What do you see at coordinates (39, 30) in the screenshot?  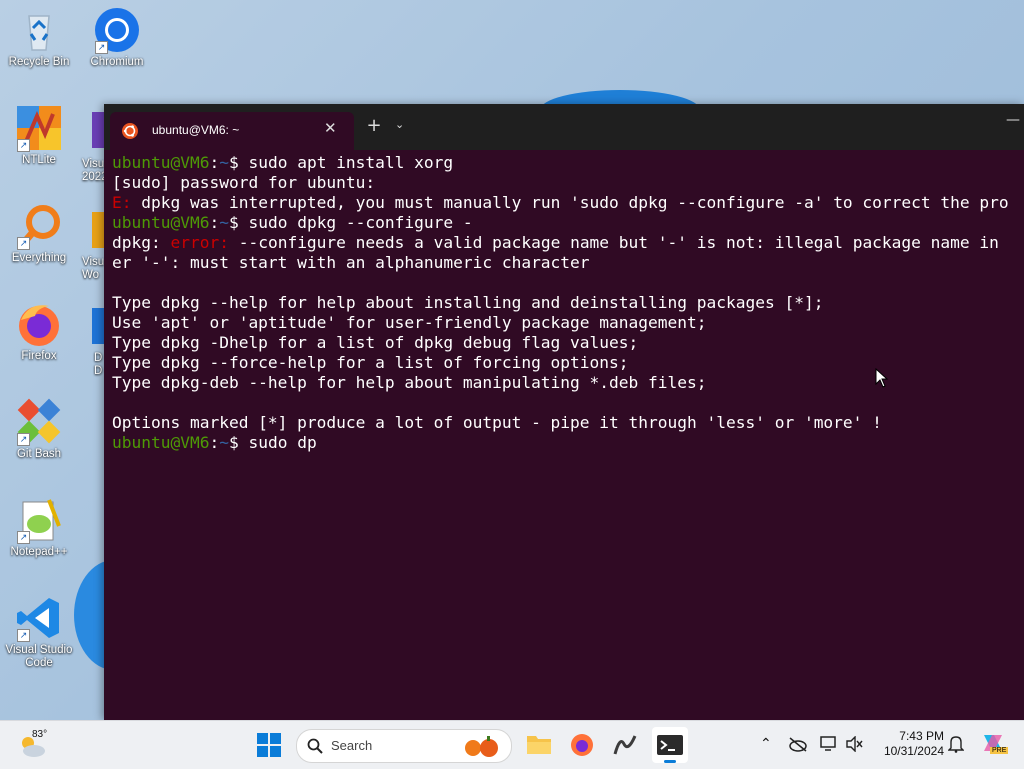 I see `recycle-bin-icon` at bounding box center [39, 30].